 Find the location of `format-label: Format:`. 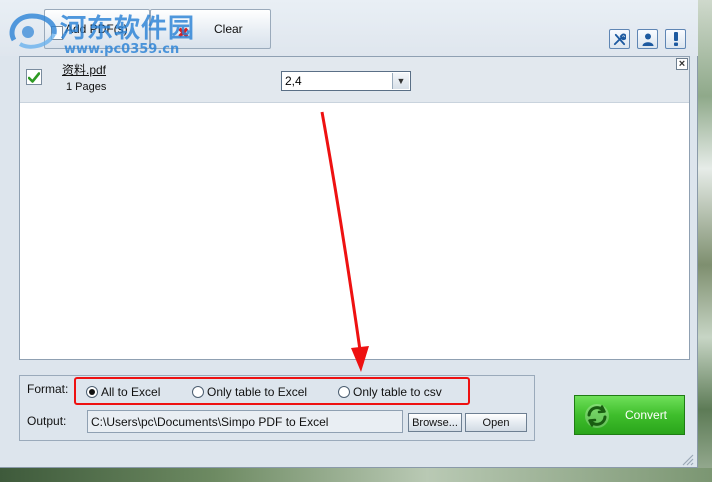

format-label: Format: is located at coordinates (48, 389).